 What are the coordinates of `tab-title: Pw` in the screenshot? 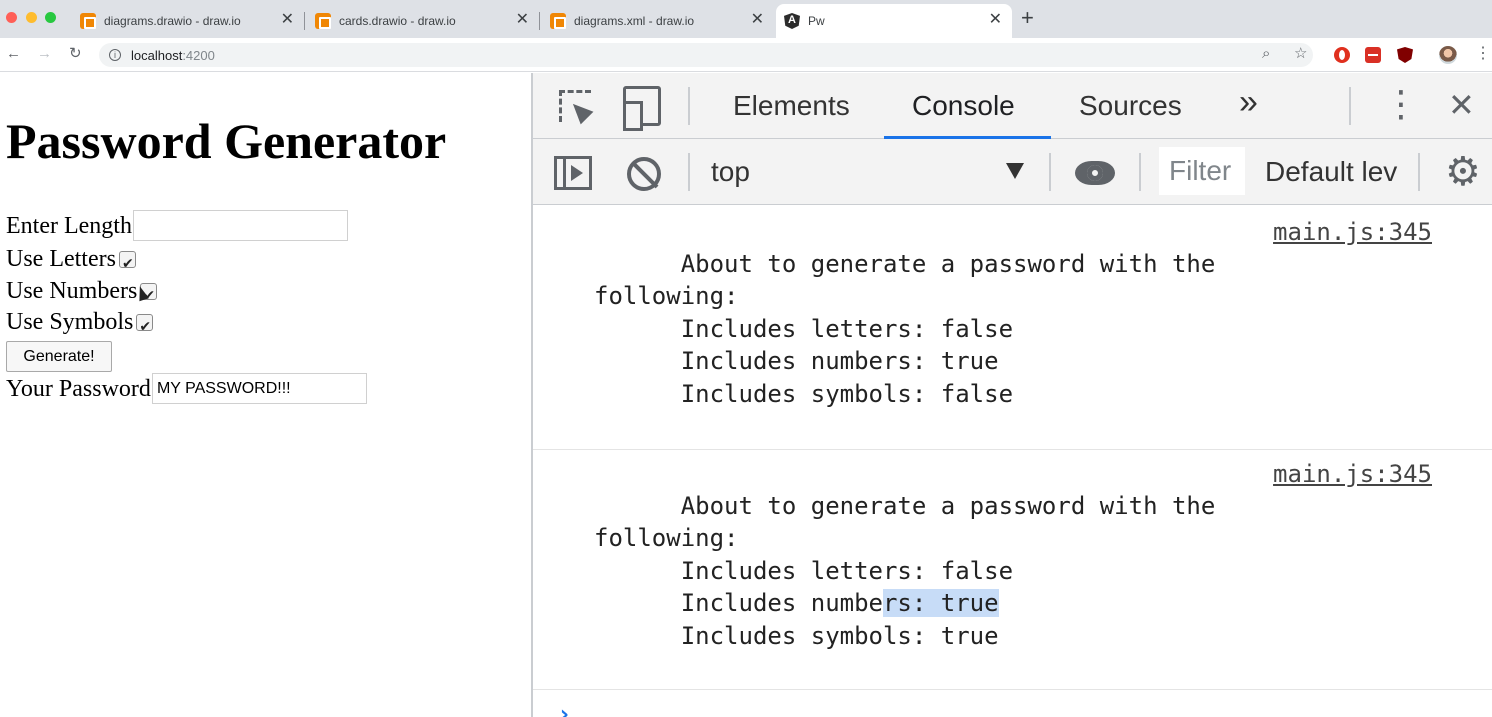 It's located at (816, 21).